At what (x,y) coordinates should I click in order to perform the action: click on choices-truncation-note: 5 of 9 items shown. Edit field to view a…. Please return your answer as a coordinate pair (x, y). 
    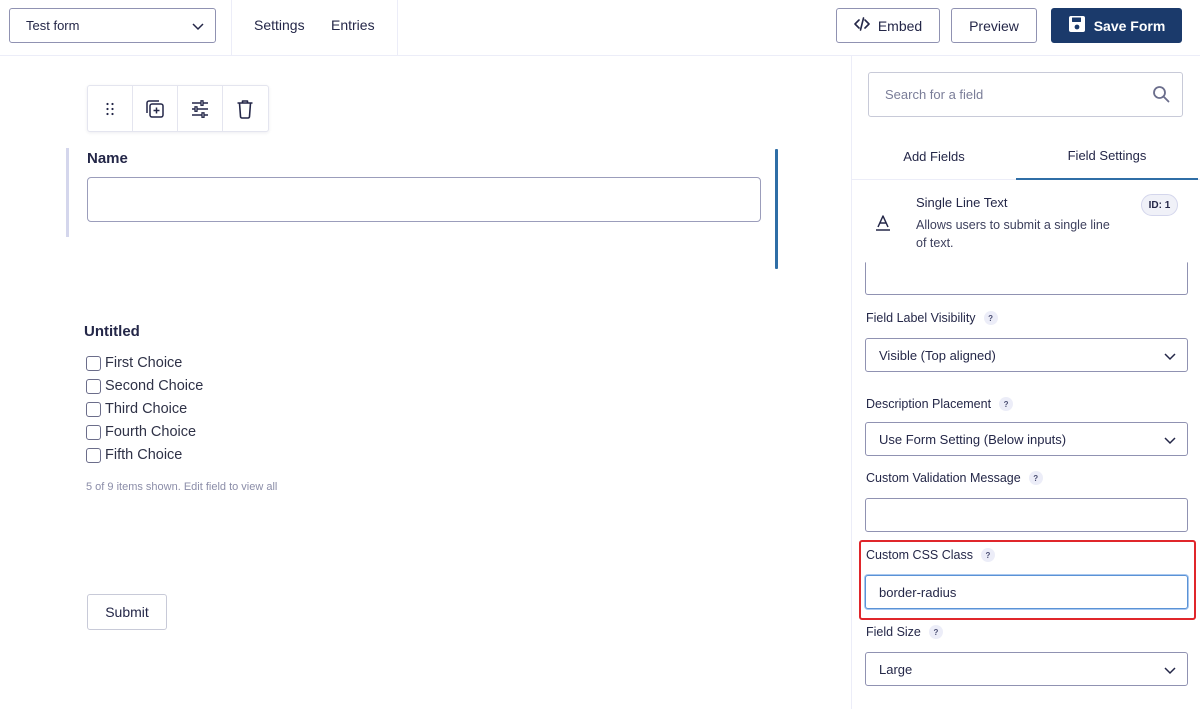
    Looking at the image, I should click on (182, 487).